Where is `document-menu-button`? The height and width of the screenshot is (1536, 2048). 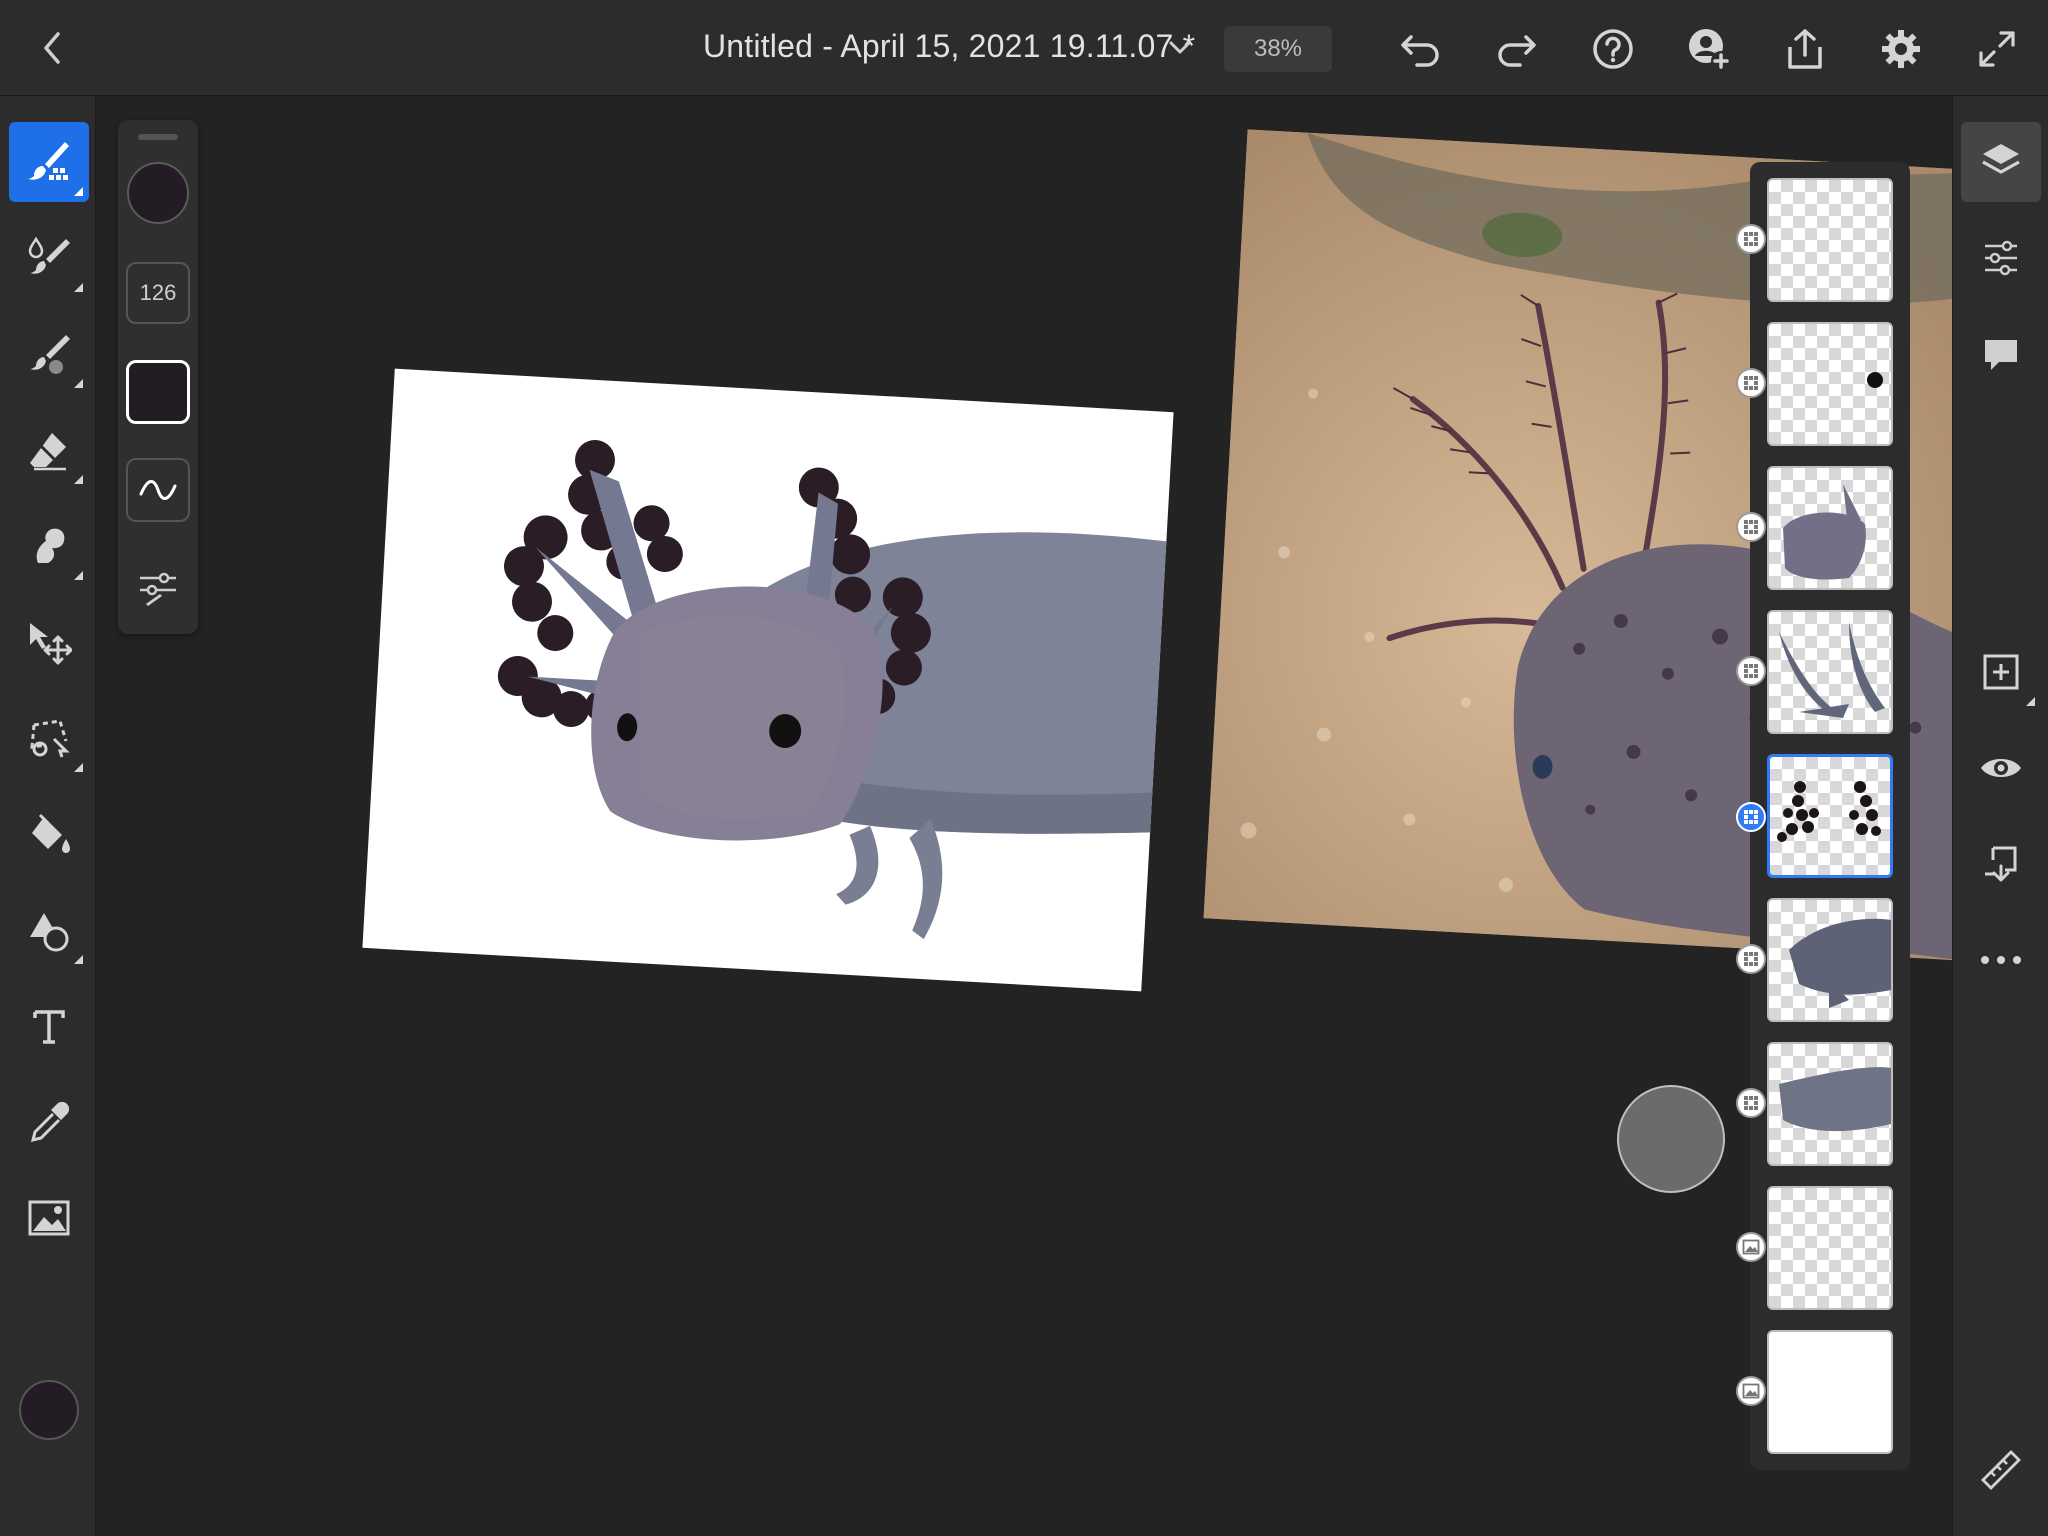
document-menu-button is located at coordinates (1180, 48).